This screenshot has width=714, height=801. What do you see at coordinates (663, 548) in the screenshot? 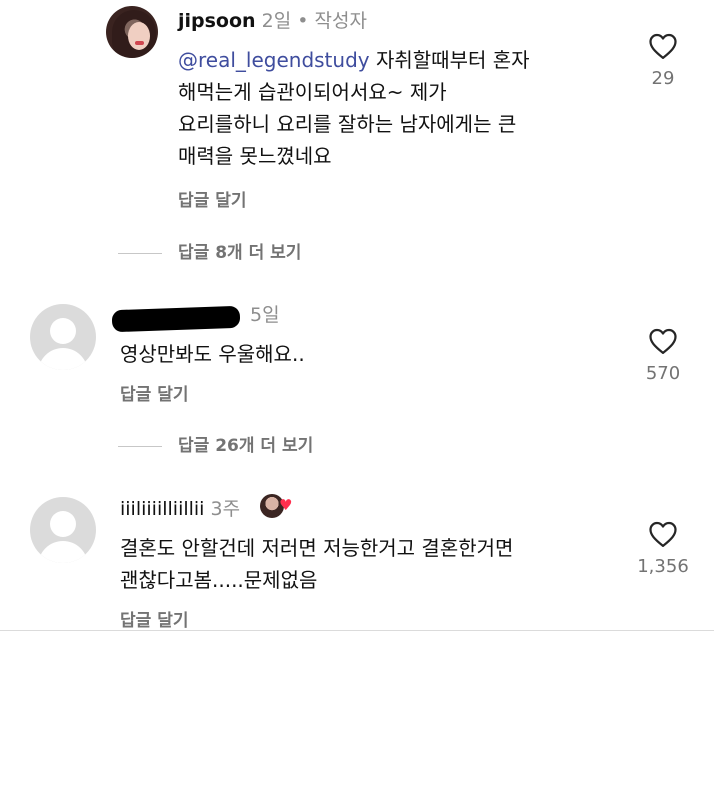
I see `like-button: 1,356` at bounding box center [663, 548].